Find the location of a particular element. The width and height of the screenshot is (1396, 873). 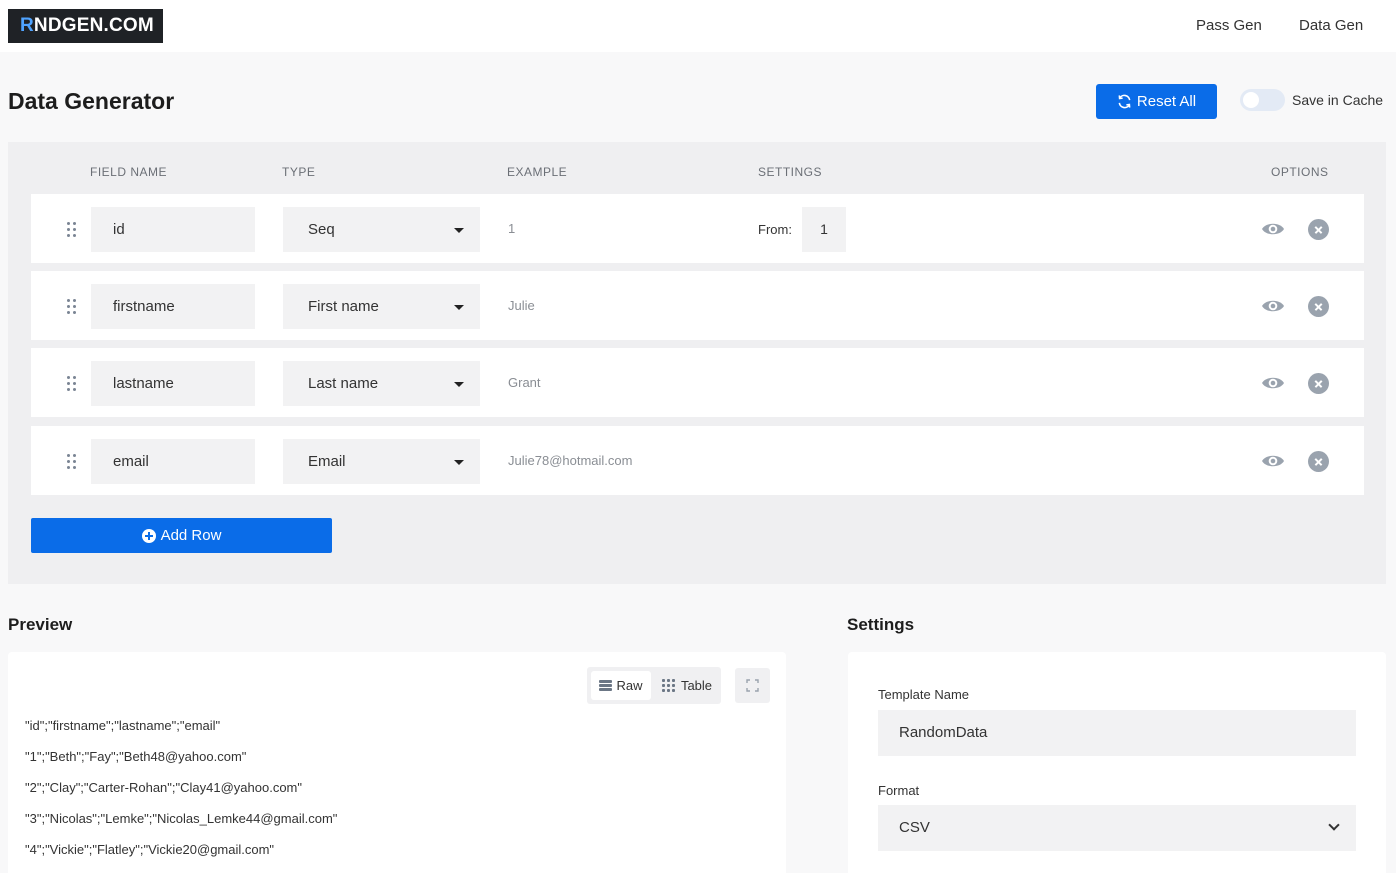

site-logo: R NDGEN.COM is located at coordinates (85, 26).